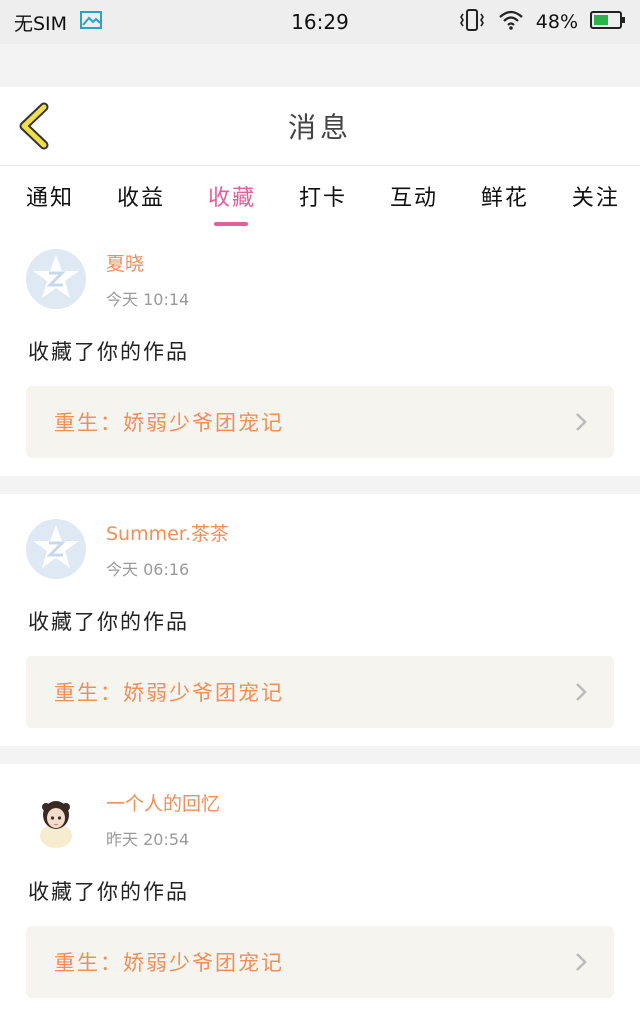 This screenshot has height=1016, width=640. What do you see at coordinates (148, 299) in the screenshot?
I see `message-time: 今天 10:14` at bounding box center [148, 299].